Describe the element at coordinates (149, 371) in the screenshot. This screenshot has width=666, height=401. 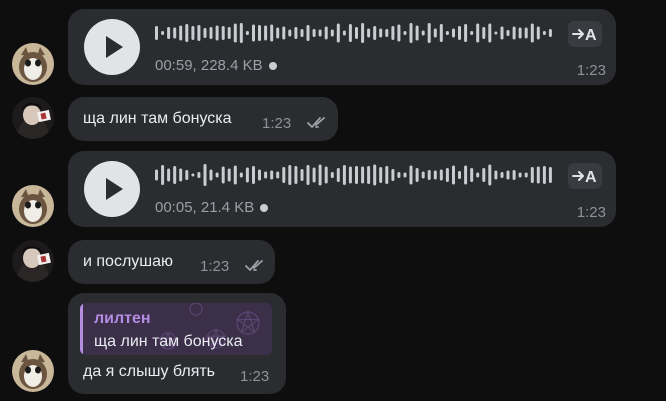
I see `message-text: да я слышу блять` at that location.